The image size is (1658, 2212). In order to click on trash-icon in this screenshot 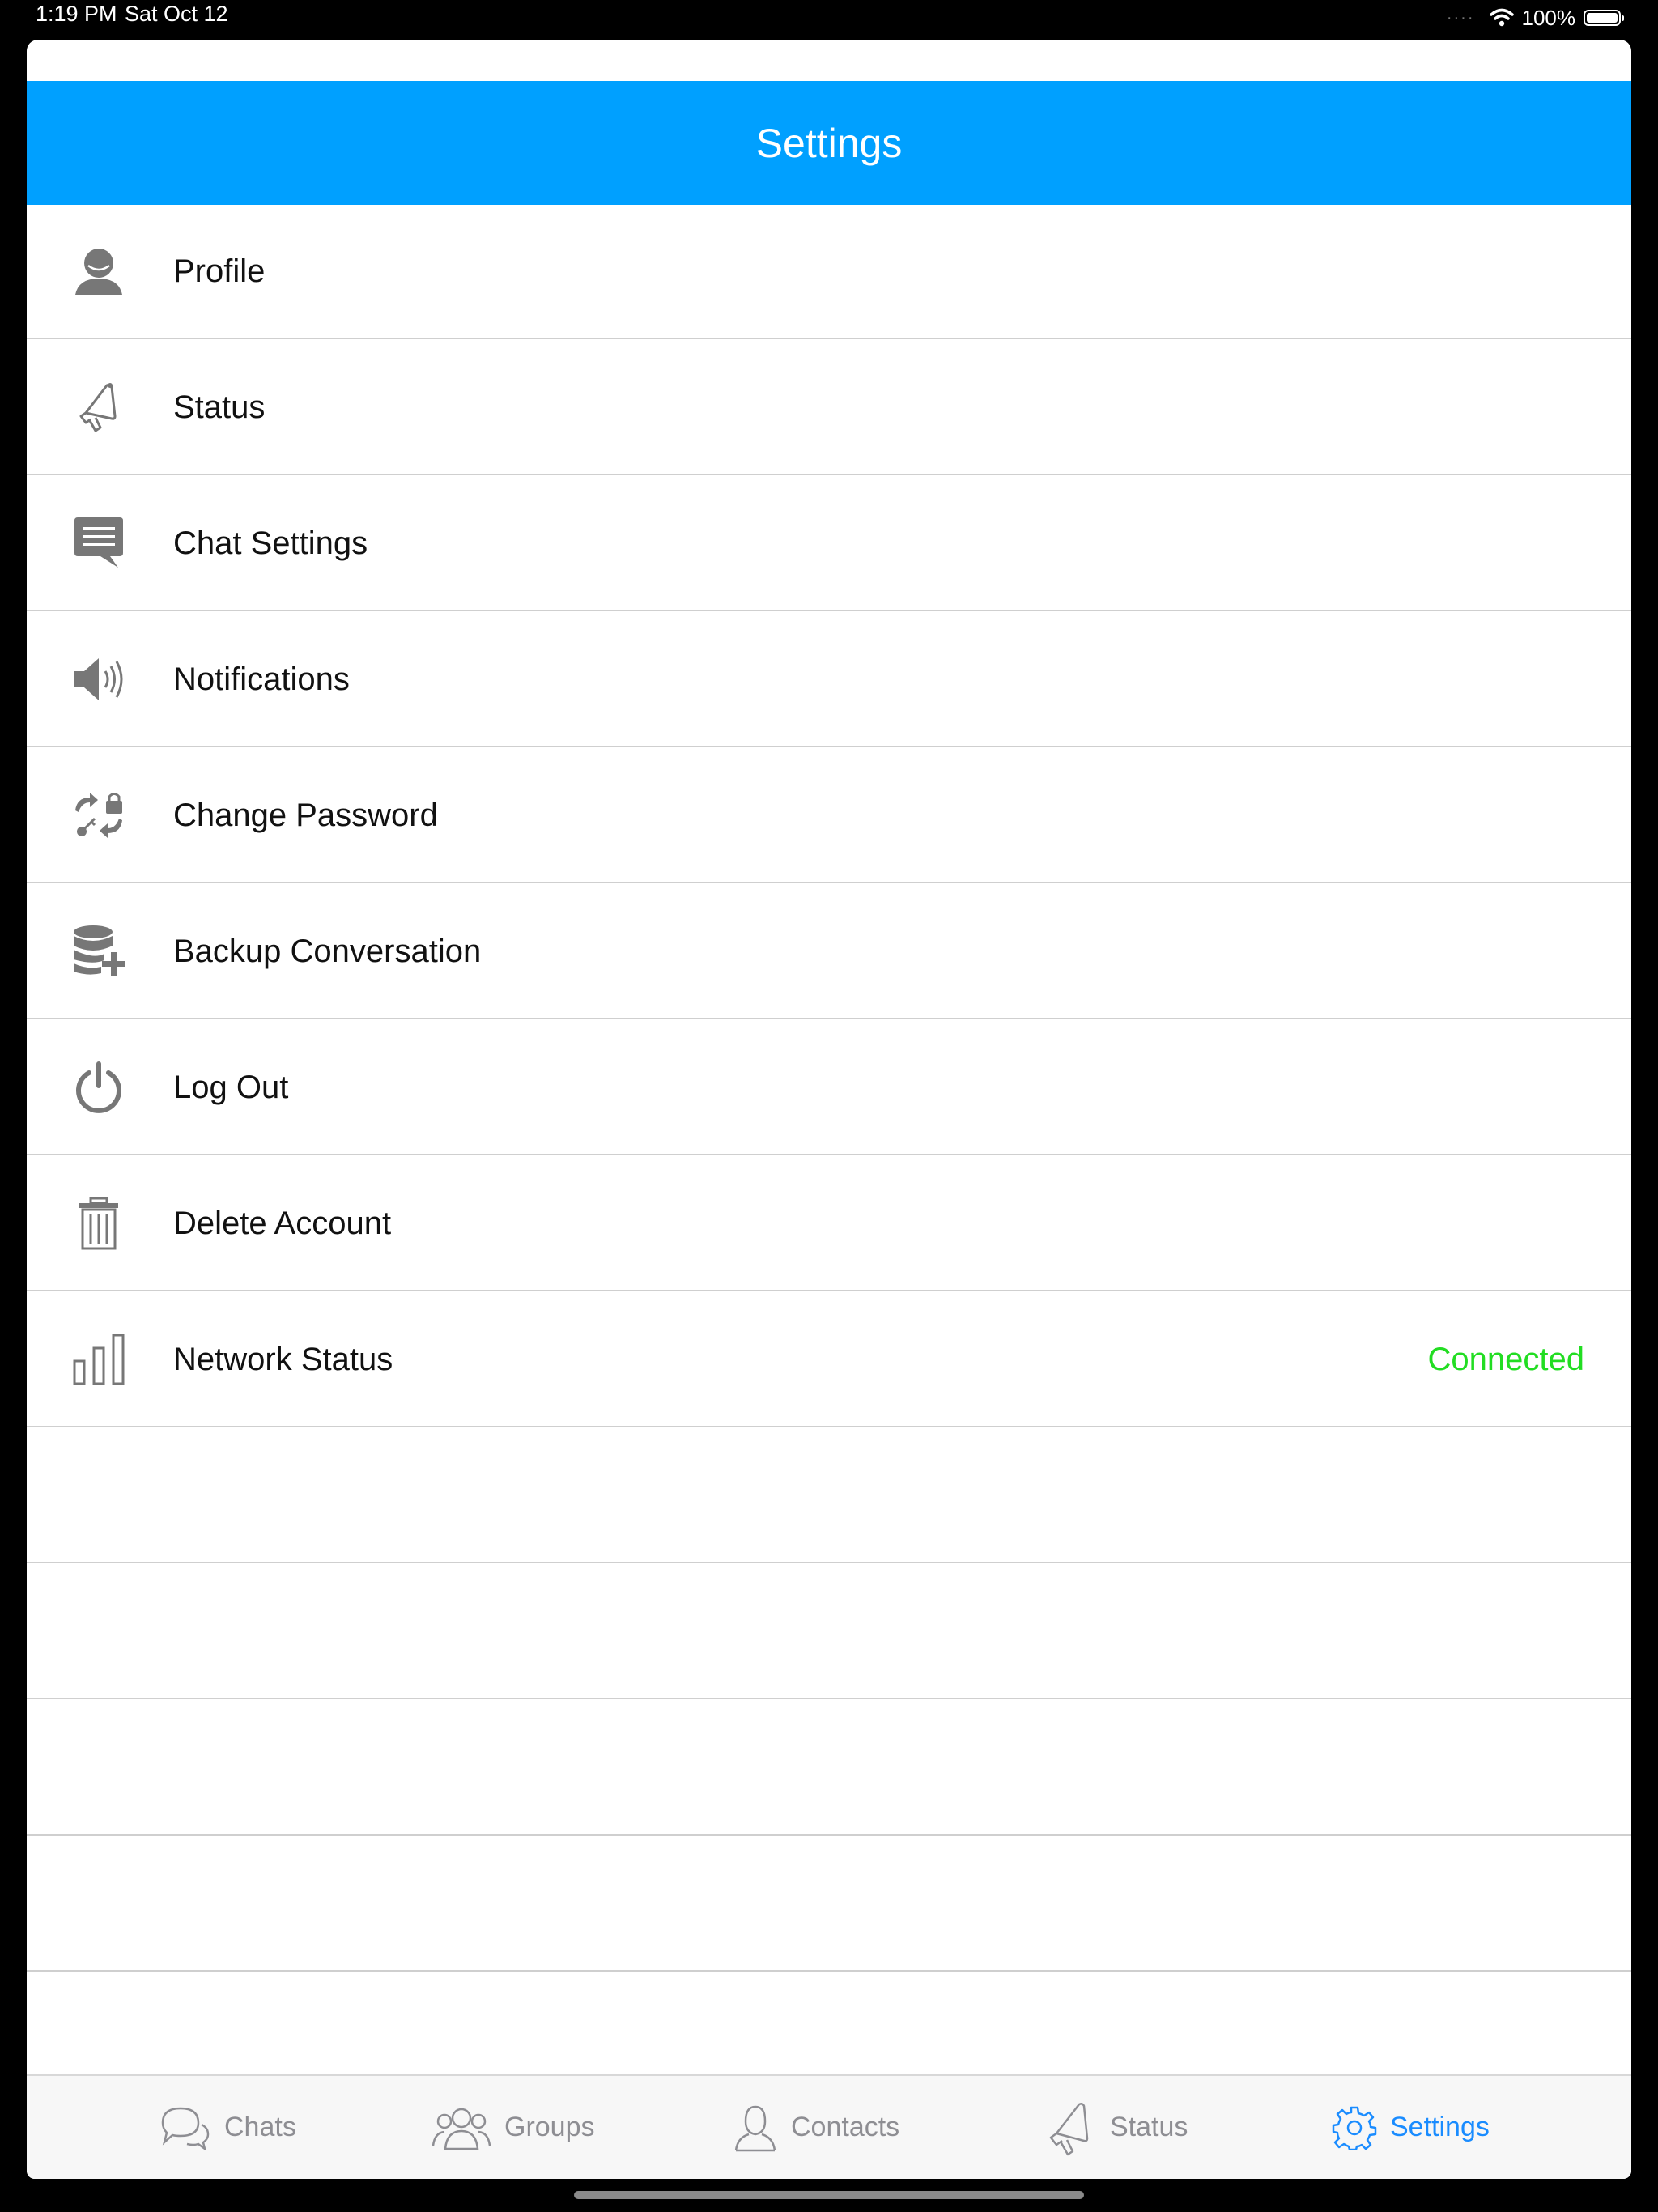, I will do `click(98, 1223)`.